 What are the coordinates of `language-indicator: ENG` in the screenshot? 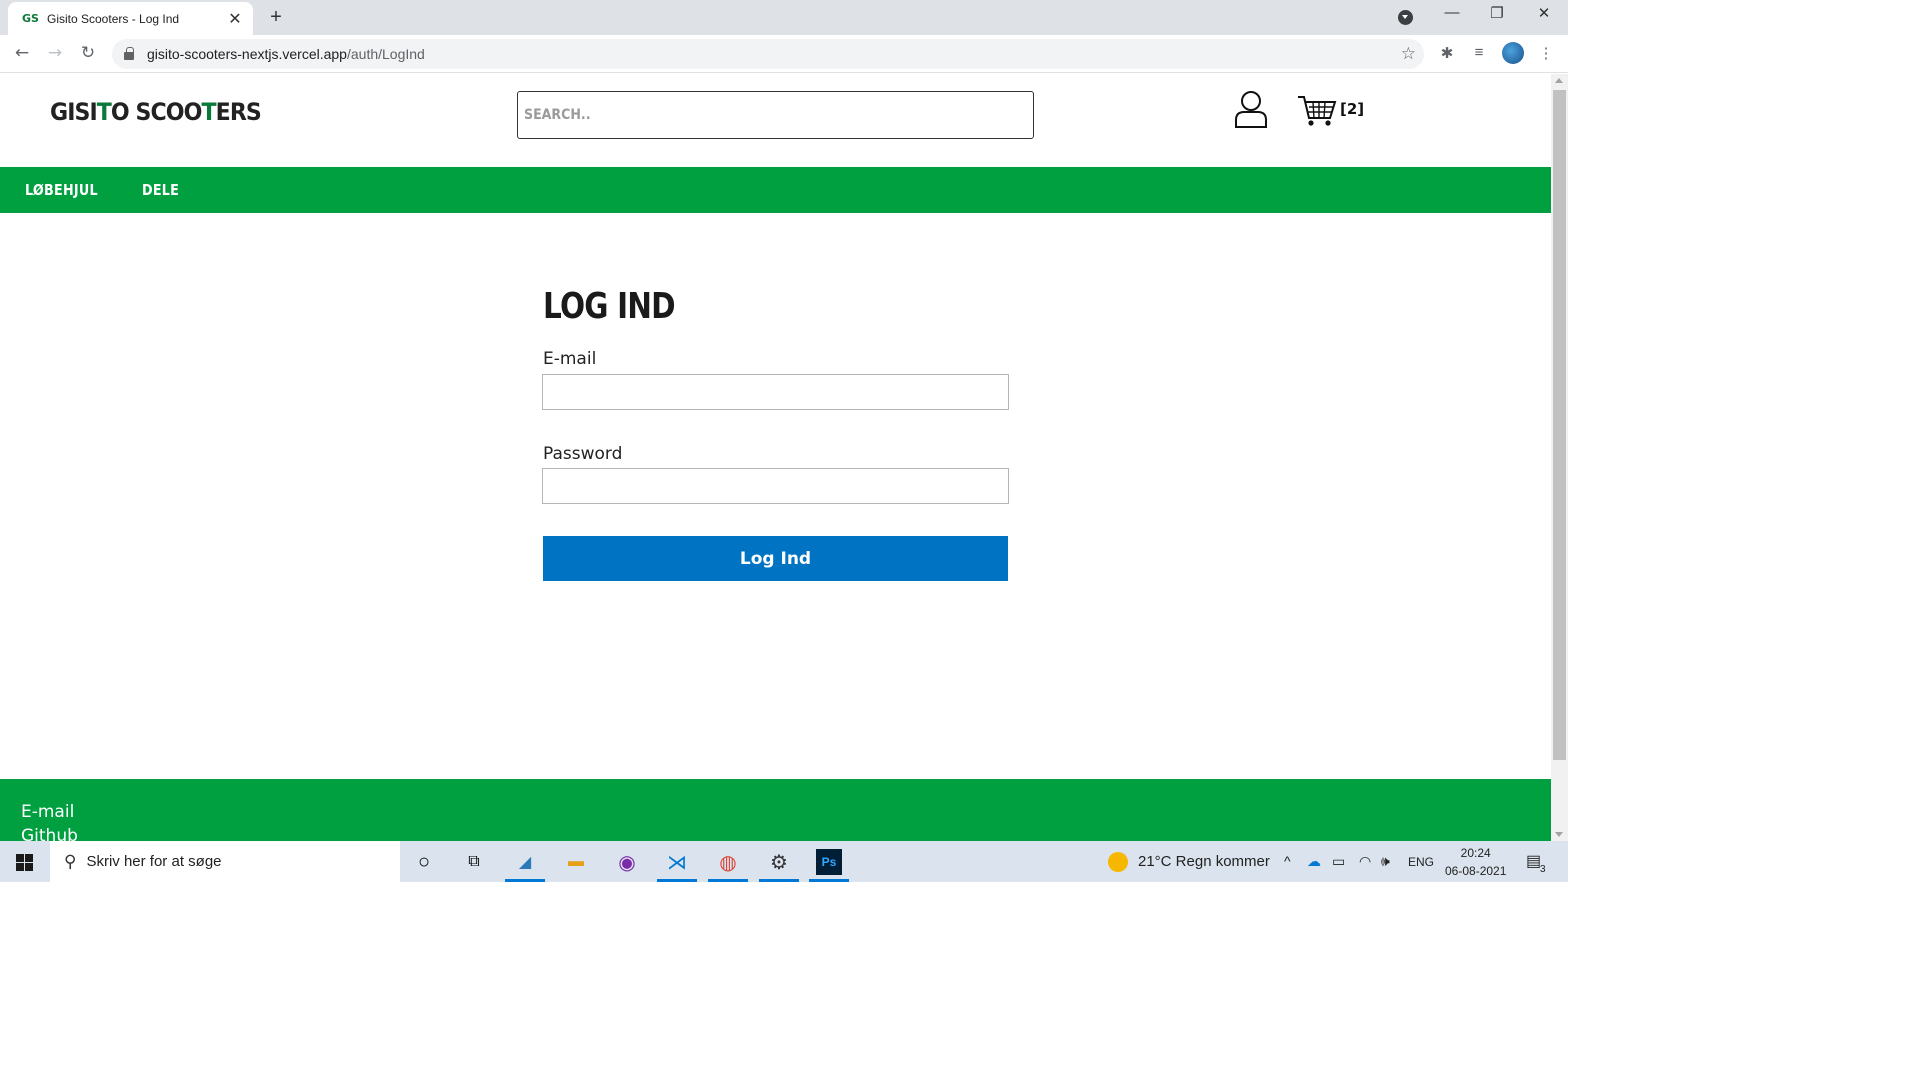 It's located at (1421, 862).